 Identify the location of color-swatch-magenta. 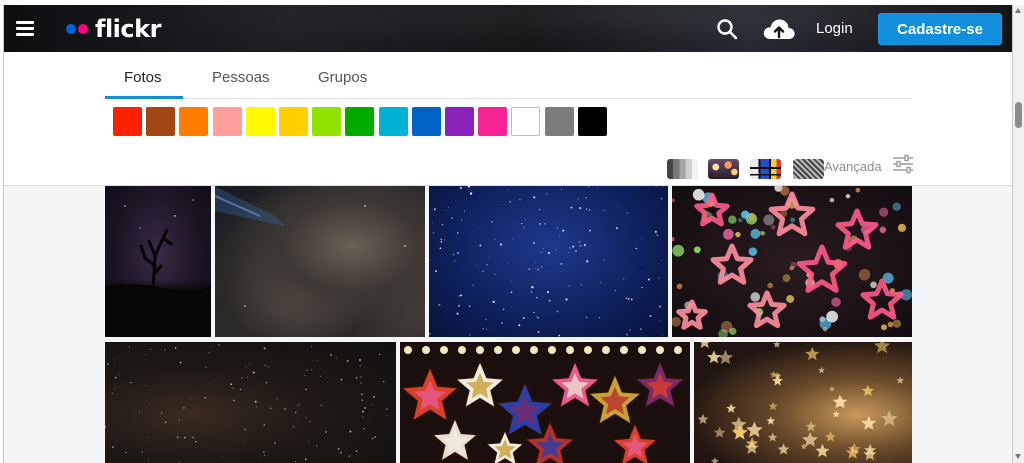
(493, 121).